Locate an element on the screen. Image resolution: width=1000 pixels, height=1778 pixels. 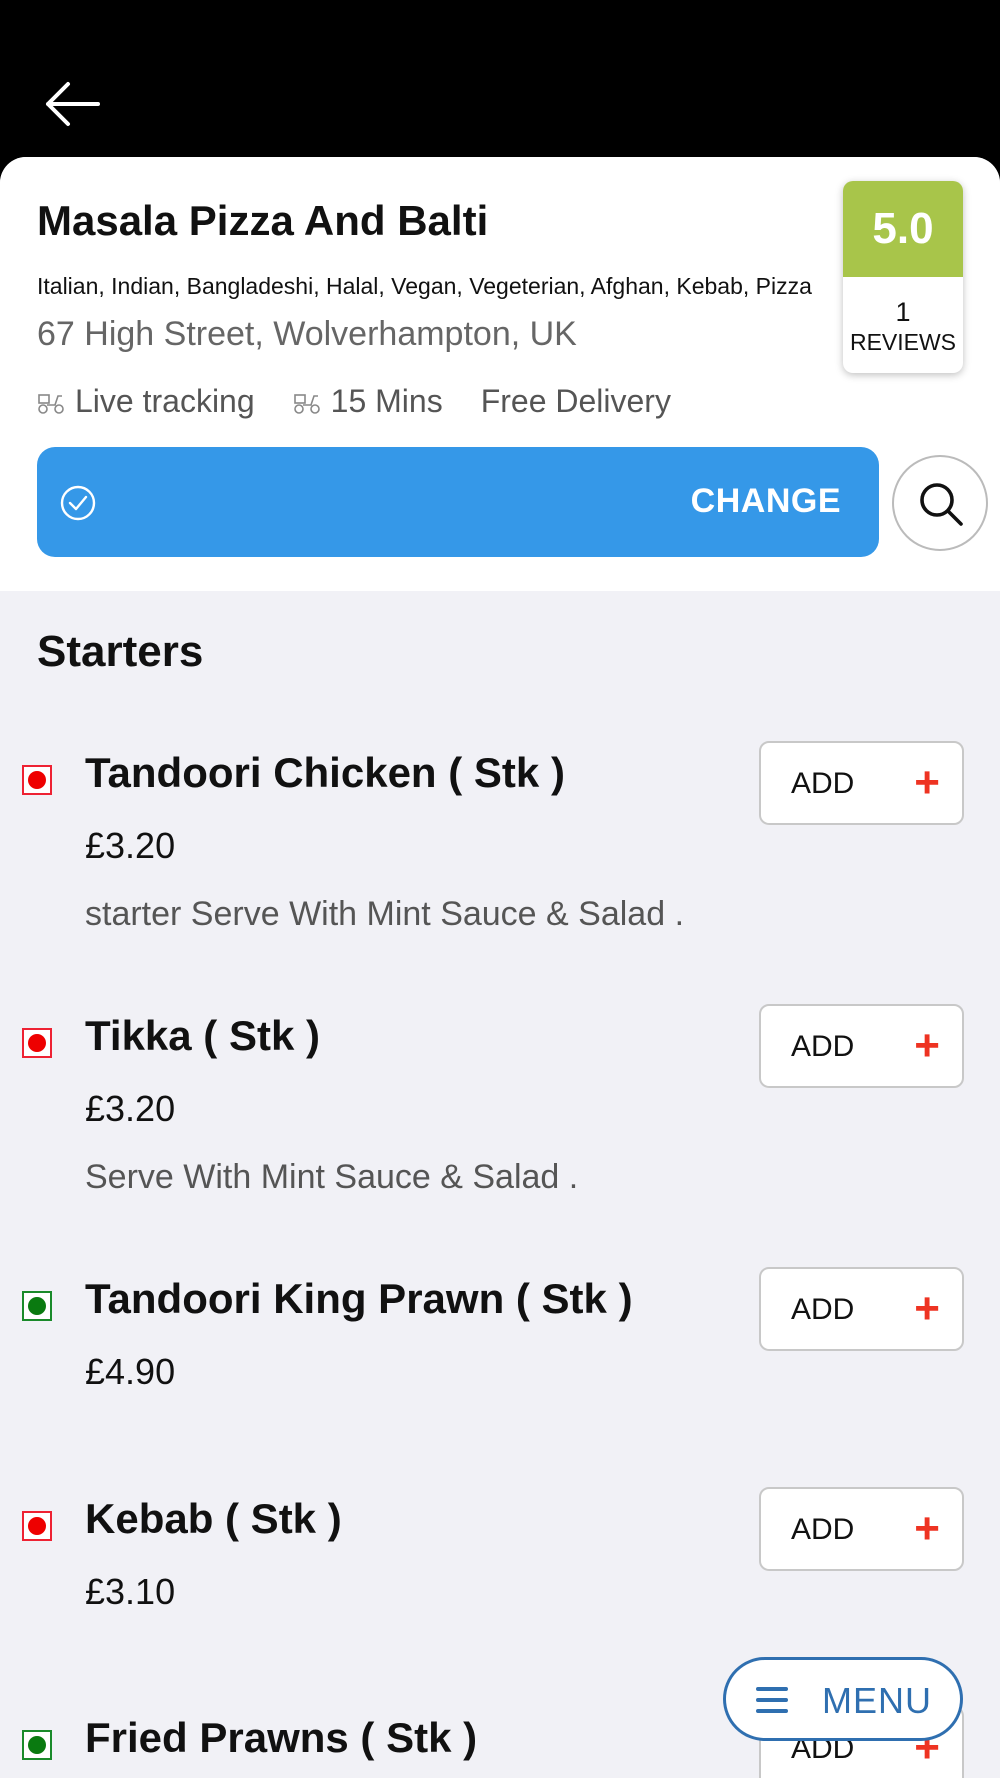
item-name: Tandoori King Prawn ( Stk ) is located at coordinates (359, 1298).